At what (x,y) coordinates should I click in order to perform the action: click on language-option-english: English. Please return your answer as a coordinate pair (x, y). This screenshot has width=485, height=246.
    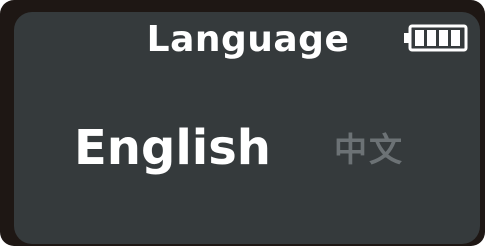
    Looking at the image, I should click on (172, 148).